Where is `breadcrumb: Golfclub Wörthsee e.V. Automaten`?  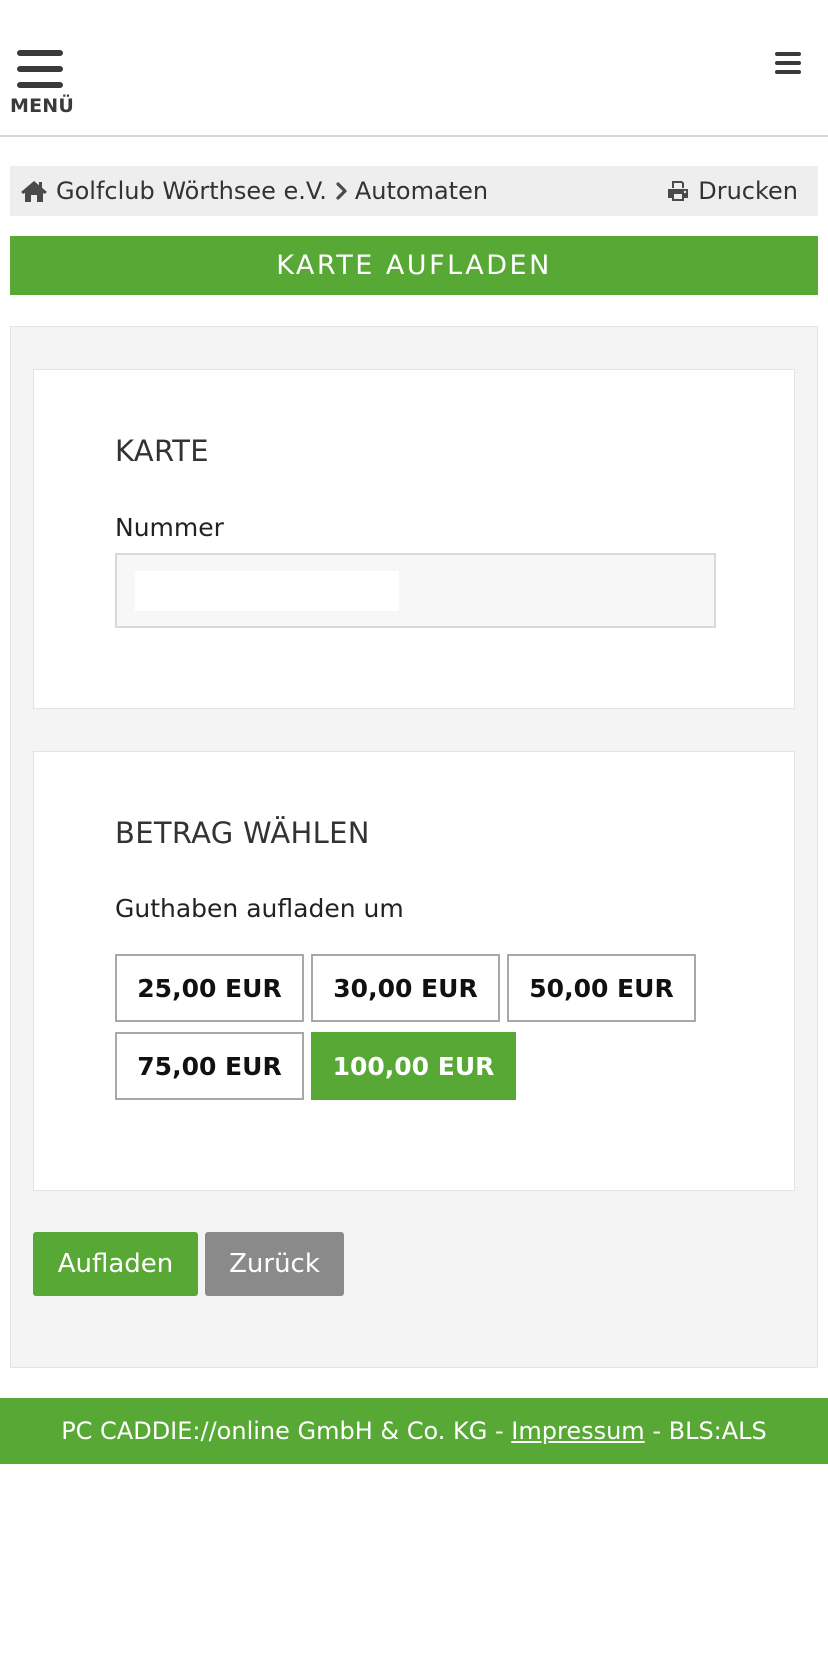 breadcrumb: Golfclub Wörthsee e.V. Automaten is located at coordinates (254, 191).